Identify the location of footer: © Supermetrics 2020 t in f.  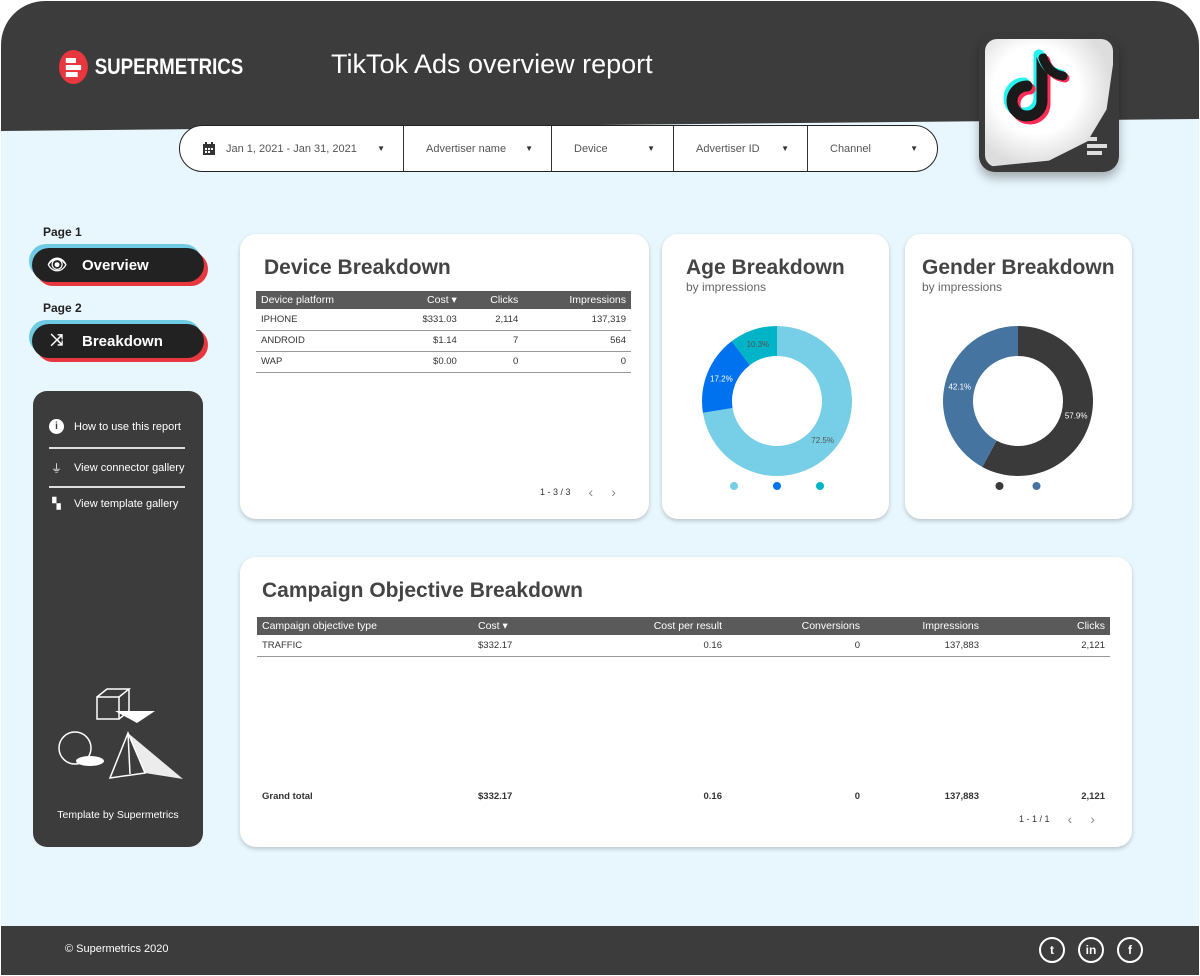
(600, 950).